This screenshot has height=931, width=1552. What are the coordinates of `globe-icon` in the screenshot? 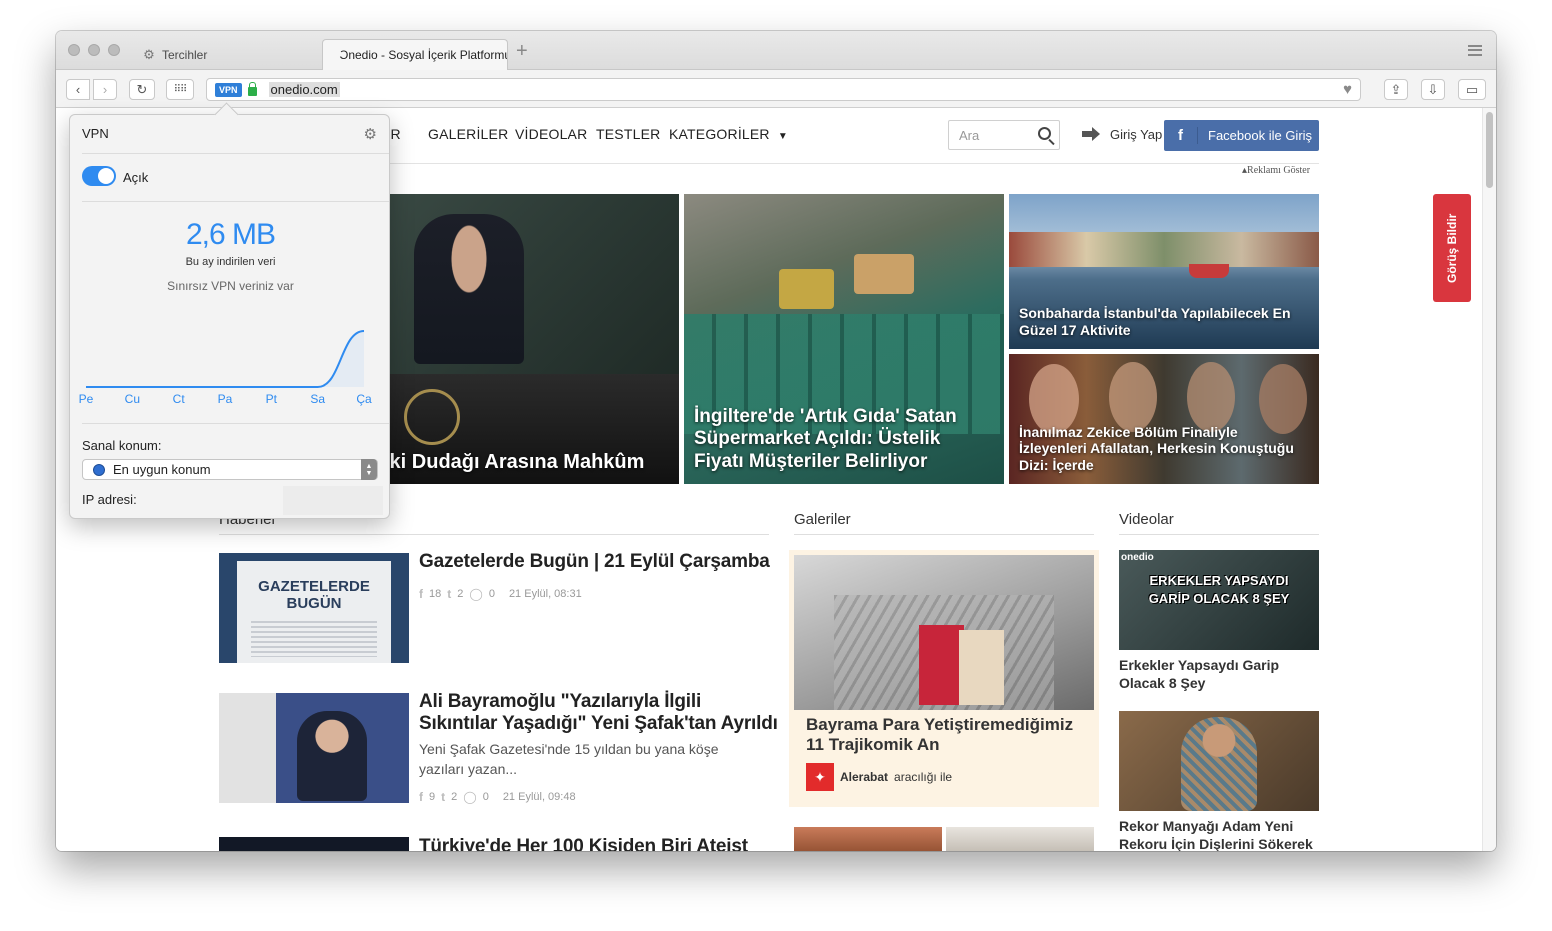 It's located at (99, 469).